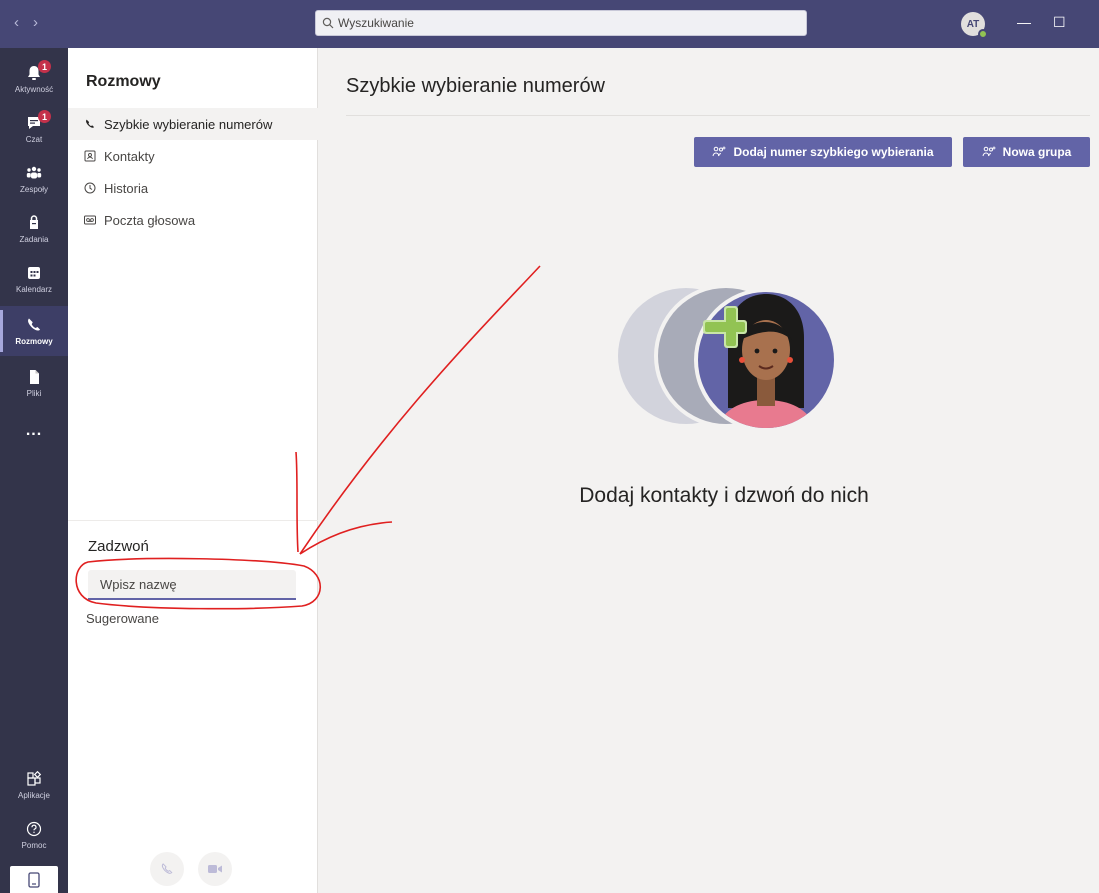  I want to click on nav-item-contacts: Kontakty, so click(193, 156).